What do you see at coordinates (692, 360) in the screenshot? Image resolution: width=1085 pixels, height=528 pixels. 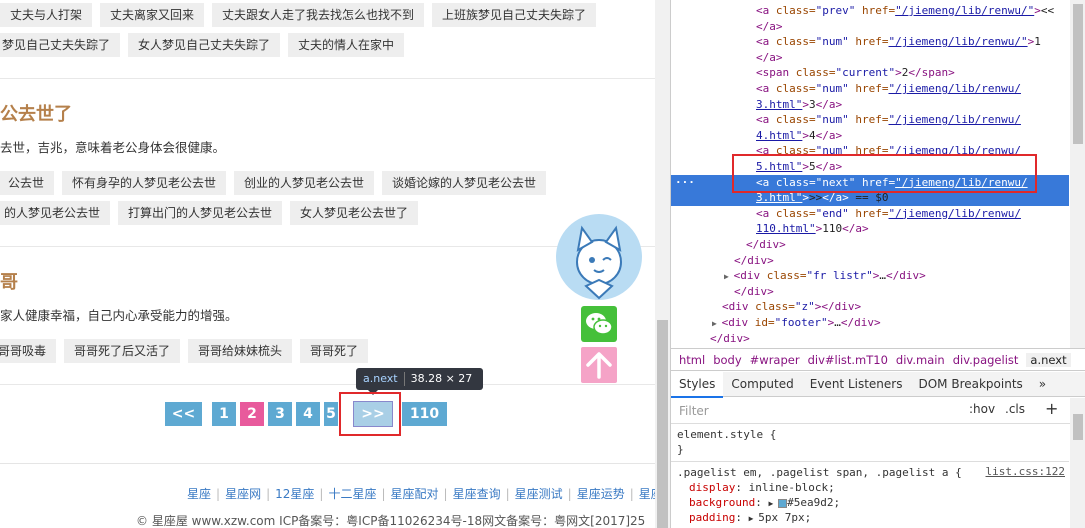 I see `breadcrumb-item: html` at bounding box center [692, 360].